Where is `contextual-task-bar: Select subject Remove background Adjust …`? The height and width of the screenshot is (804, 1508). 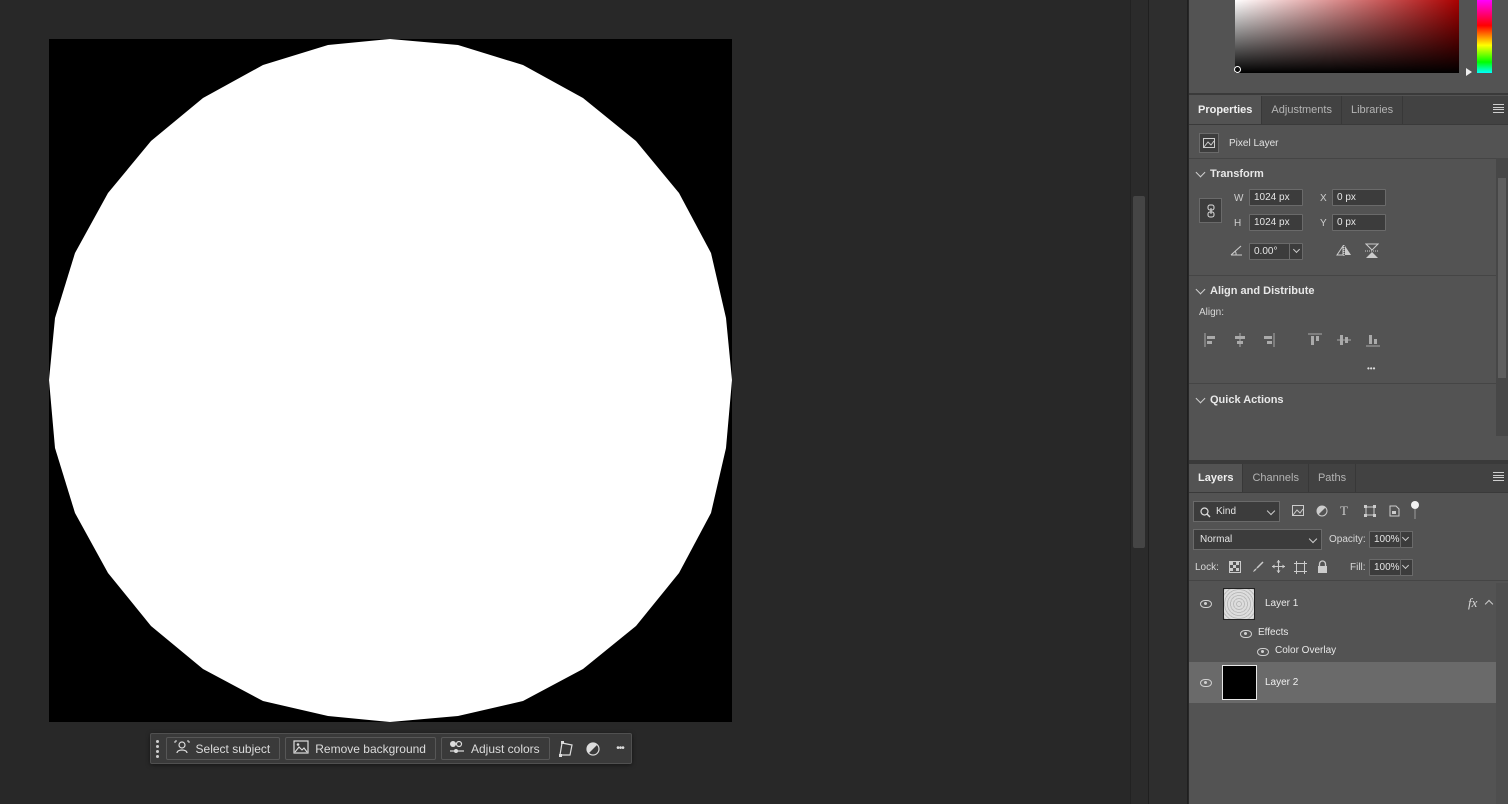
contextual-task-bar: Select subject Remove background Adjust … is located at coordinates (391, 748).